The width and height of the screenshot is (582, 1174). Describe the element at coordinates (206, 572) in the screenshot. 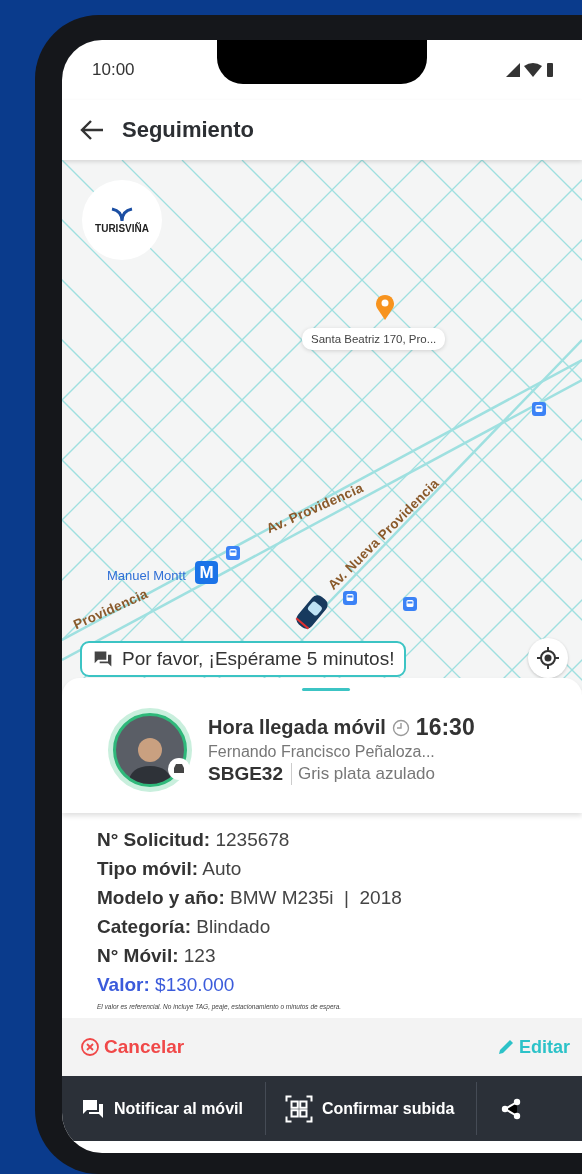

I see `metro-sign: M` at that location.